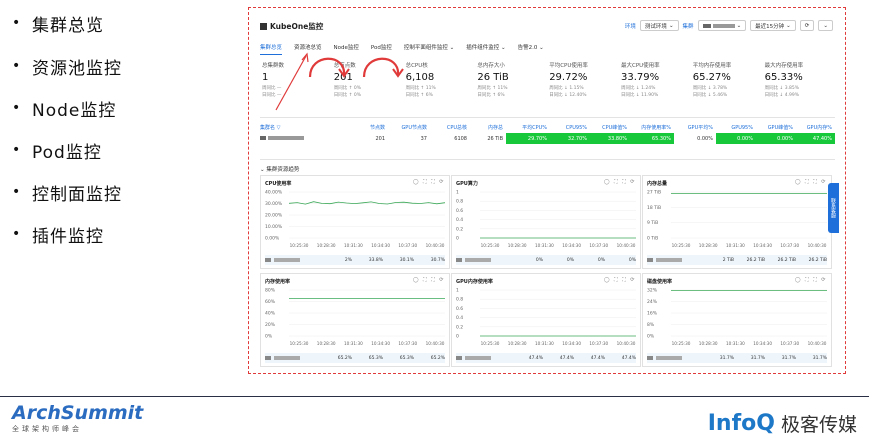 Image resolution: width=869 pixels, height=443 pixels. I want to click on archsummit-logo: ArchSummit 全球架构师峰会, so click(77, 418).